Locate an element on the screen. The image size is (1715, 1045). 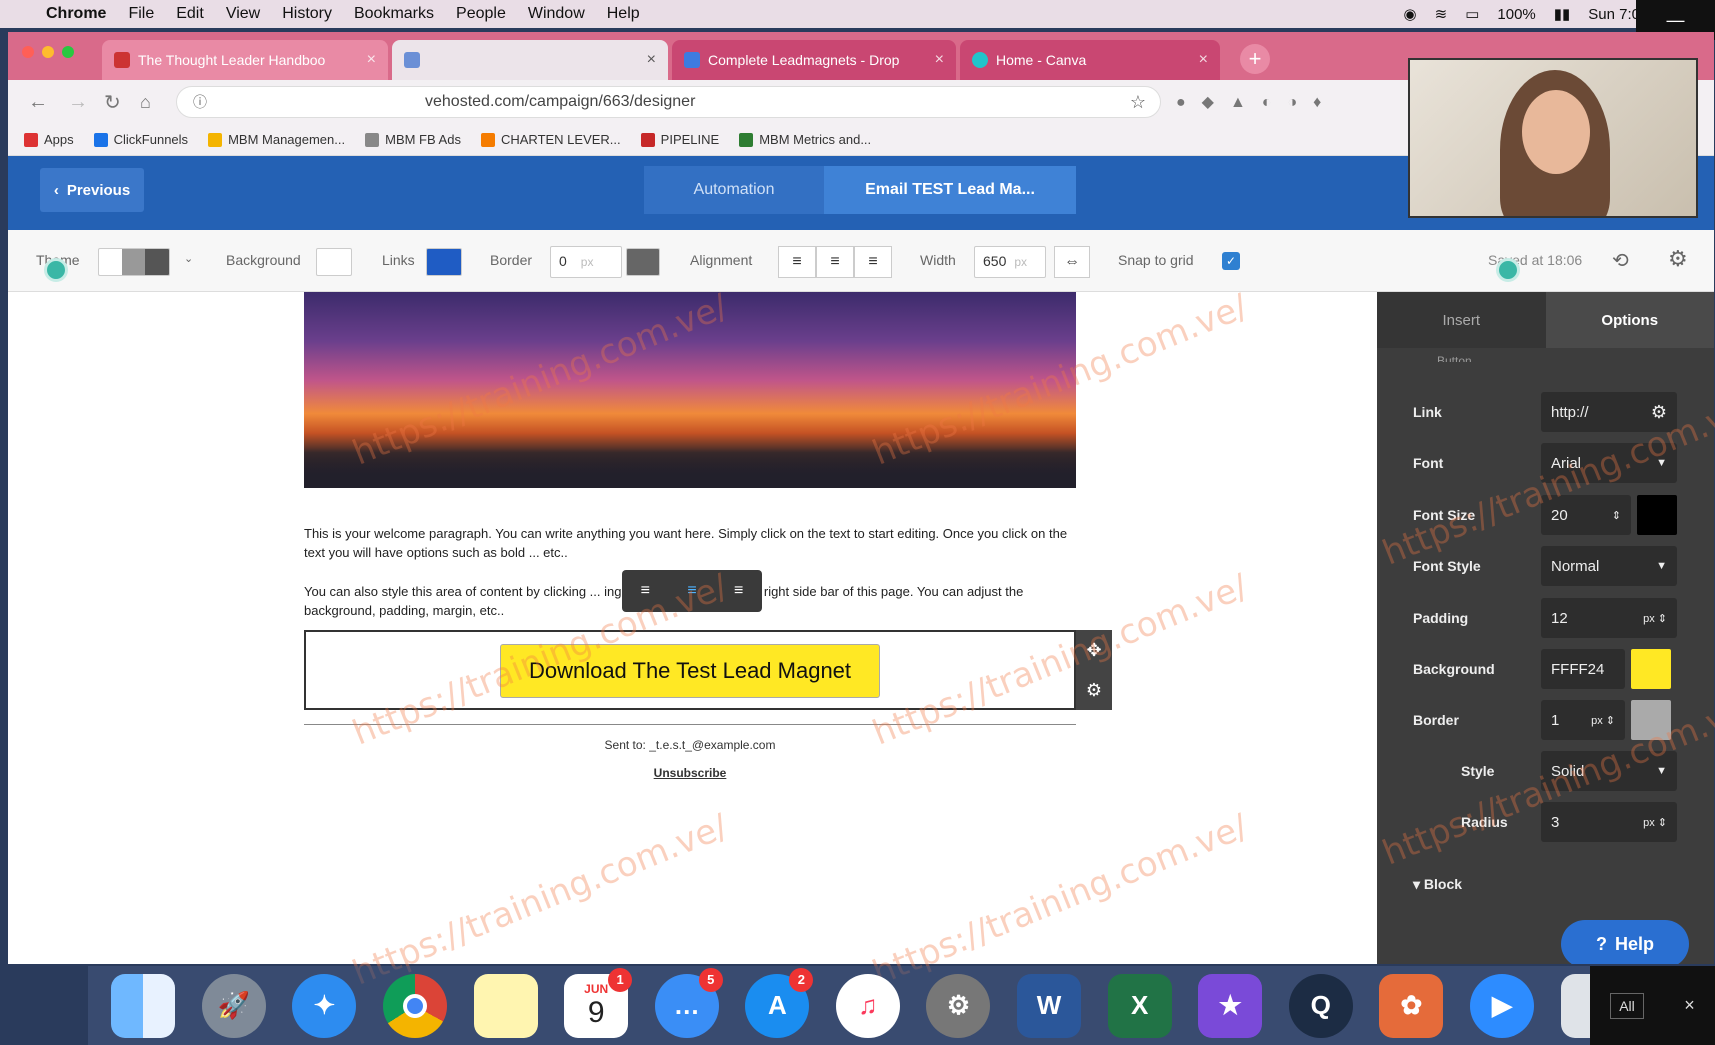
border-input: 1 px ⇕ is located at coordinates (1583, 720).